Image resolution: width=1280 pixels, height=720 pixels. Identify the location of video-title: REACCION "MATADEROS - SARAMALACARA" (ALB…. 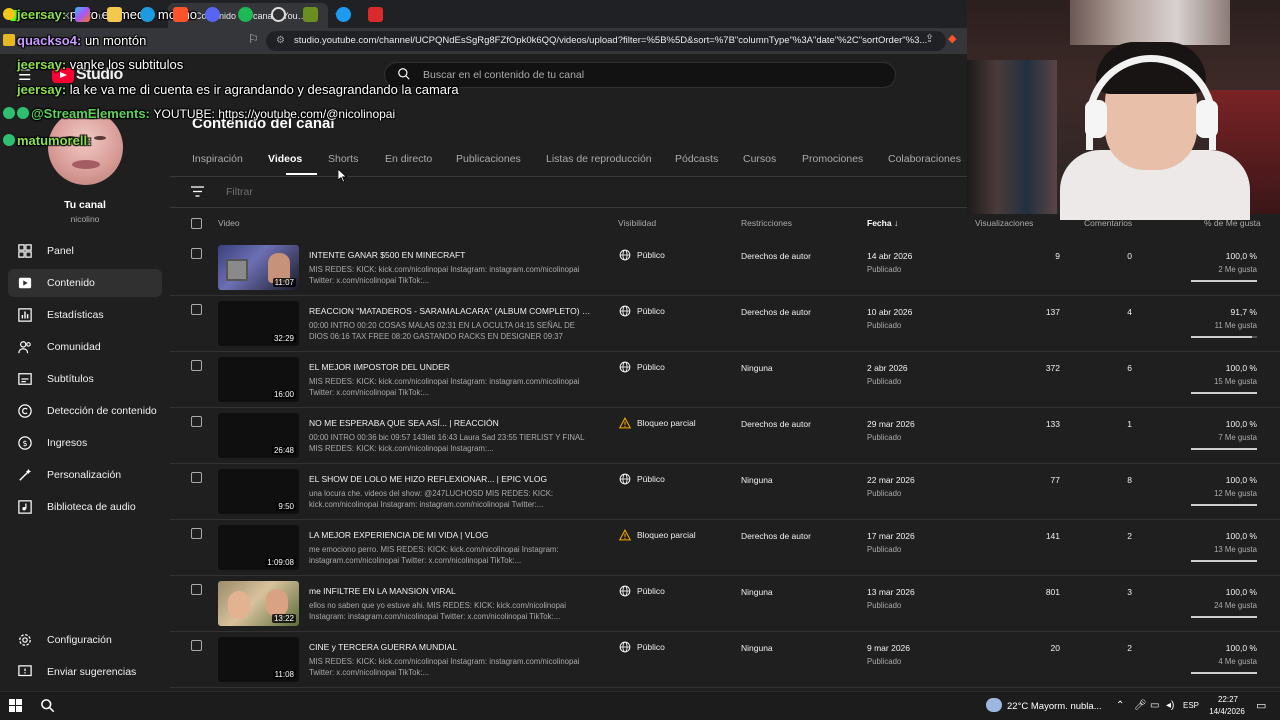
(451, 311).